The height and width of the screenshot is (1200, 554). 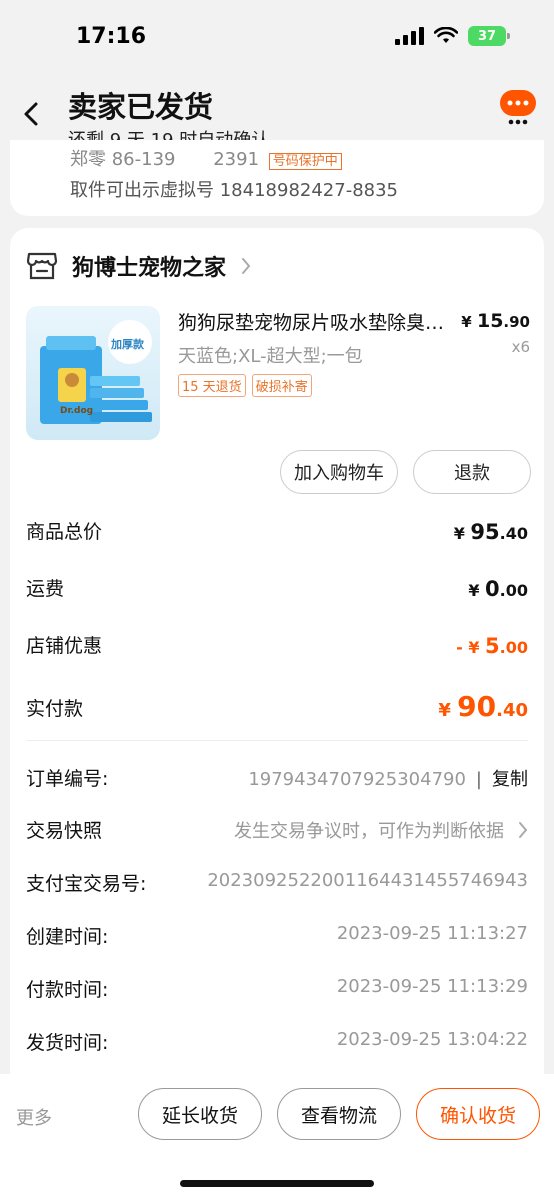 I want to click on contact-name-phone: 郑零 86-139, so click(x=123, y=159).